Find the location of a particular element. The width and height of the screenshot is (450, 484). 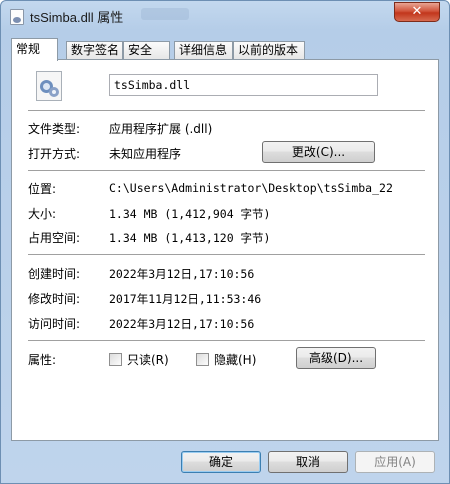

file-name-field: tsSimba.dll is located at coordinates (243, 85).